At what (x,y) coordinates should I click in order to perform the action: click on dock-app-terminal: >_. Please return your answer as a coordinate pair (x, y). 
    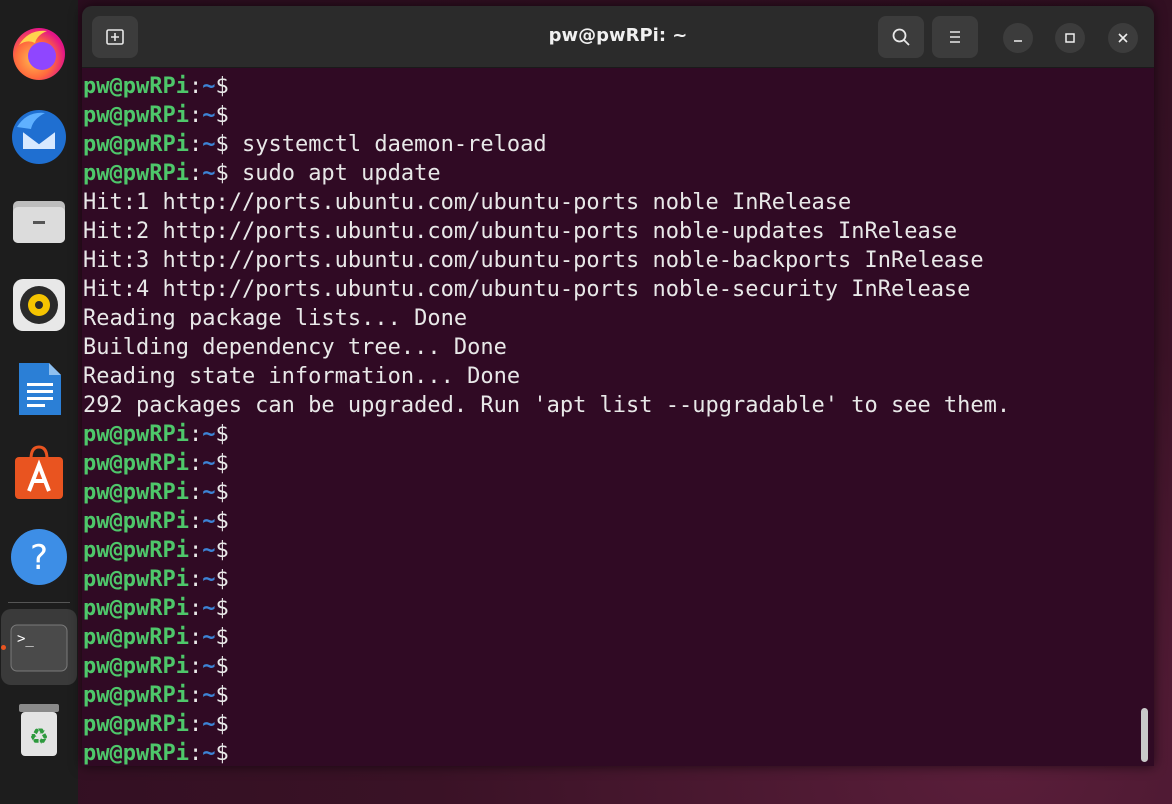
    Looking at the image, I should click on (39, 647).